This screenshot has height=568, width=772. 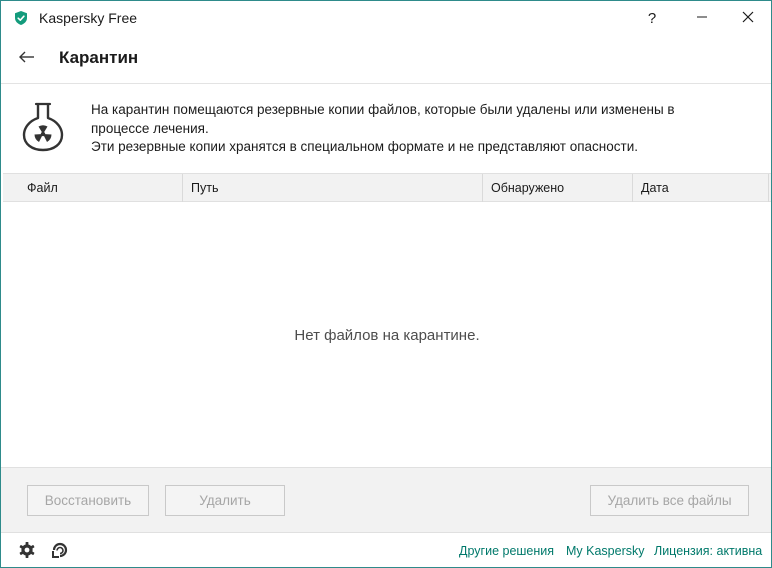 I want to click on title-bar: Kaspersky Free ?, so click(x=386, y=18).